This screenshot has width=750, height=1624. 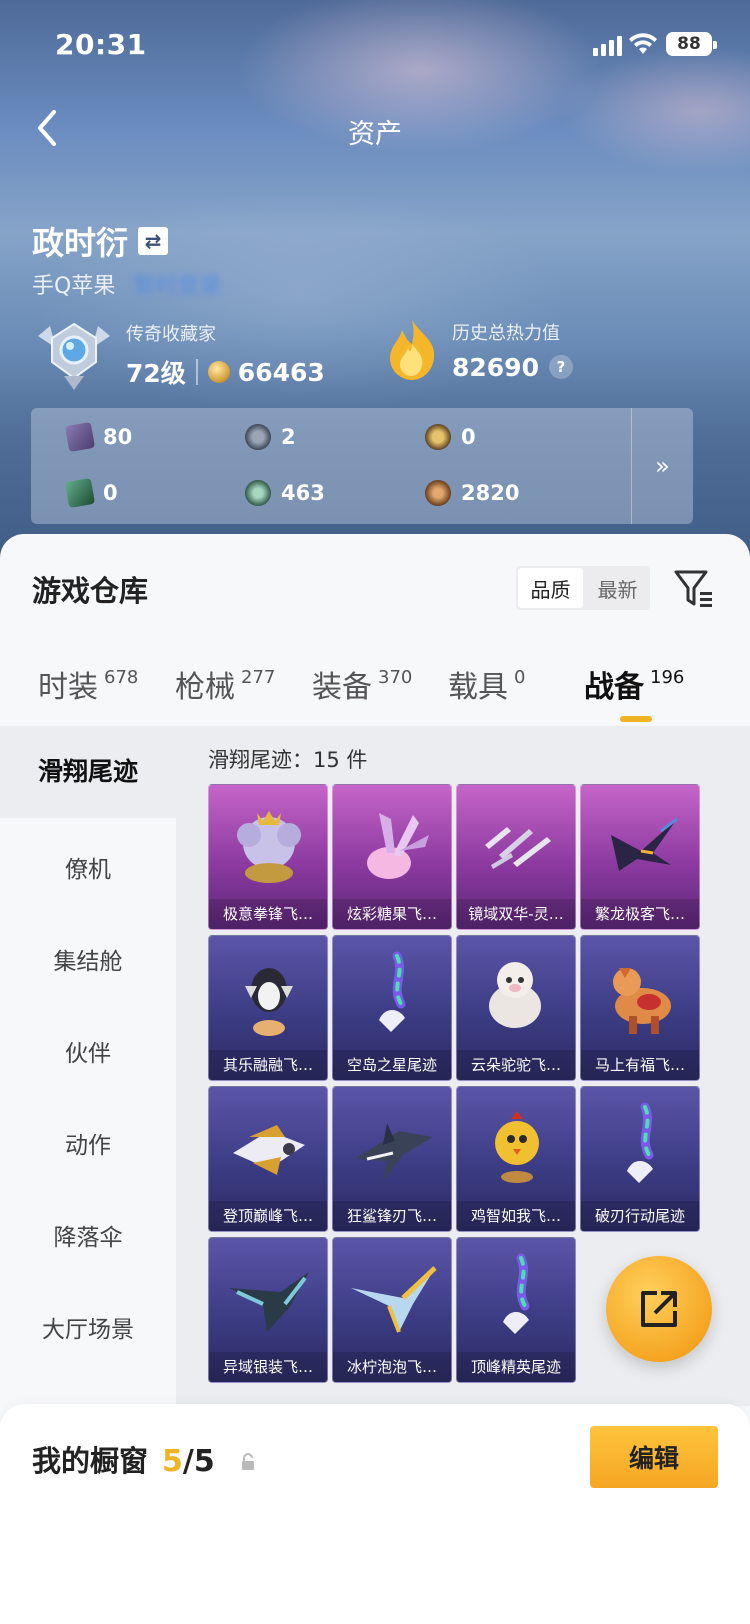 I want to click on tab-count: 678, so click(x=121, y=677).